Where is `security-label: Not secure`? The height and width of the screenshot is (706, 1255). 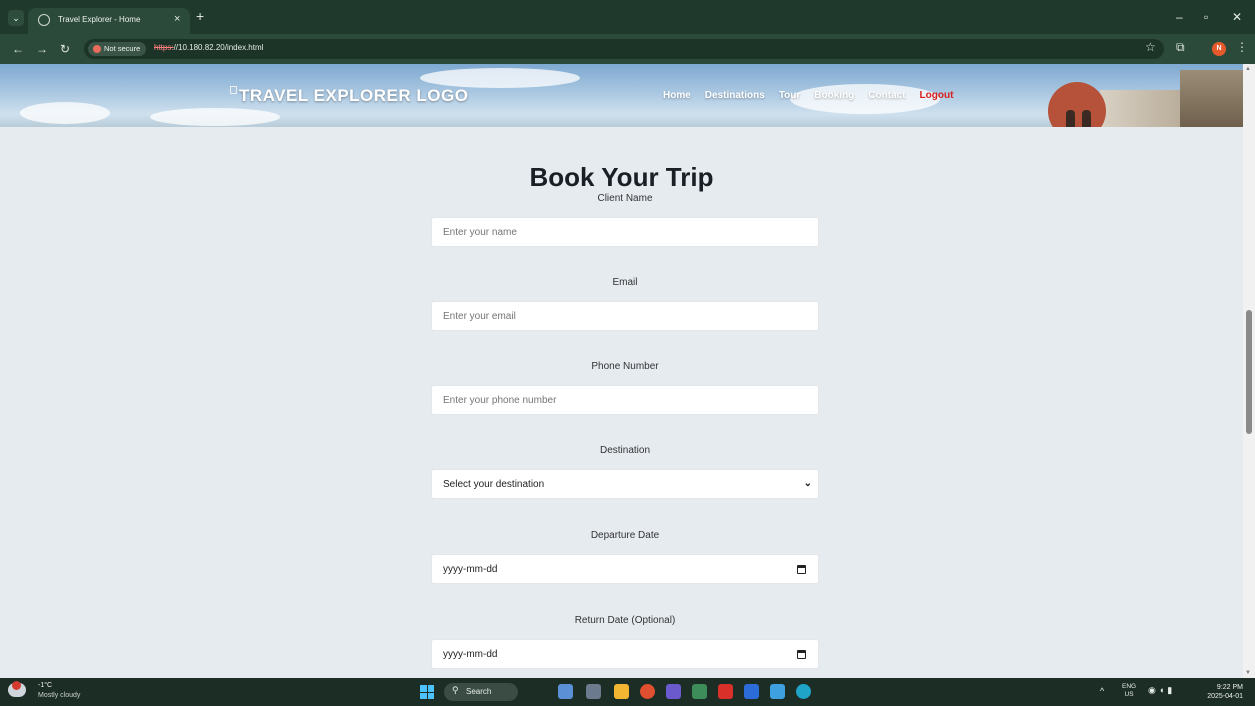
security-label: Not secure is located at coordinates (122, 48).